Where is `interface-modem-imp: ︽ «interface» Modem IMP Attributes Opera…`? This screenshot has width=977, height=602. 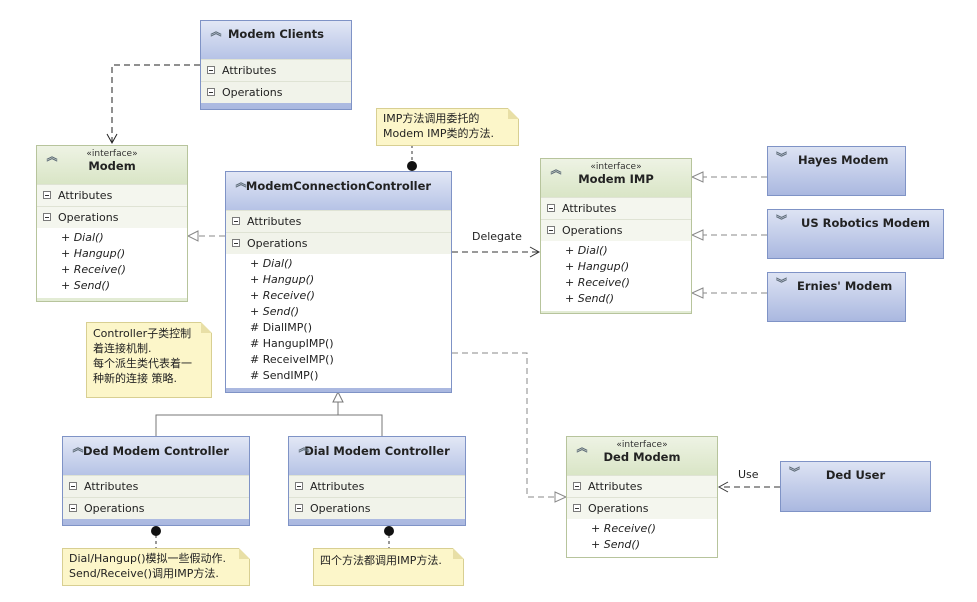
interface-modem-imp: ︽ «interface» Modem IMP Attributes Opera… is located at coordinates (616, 236).